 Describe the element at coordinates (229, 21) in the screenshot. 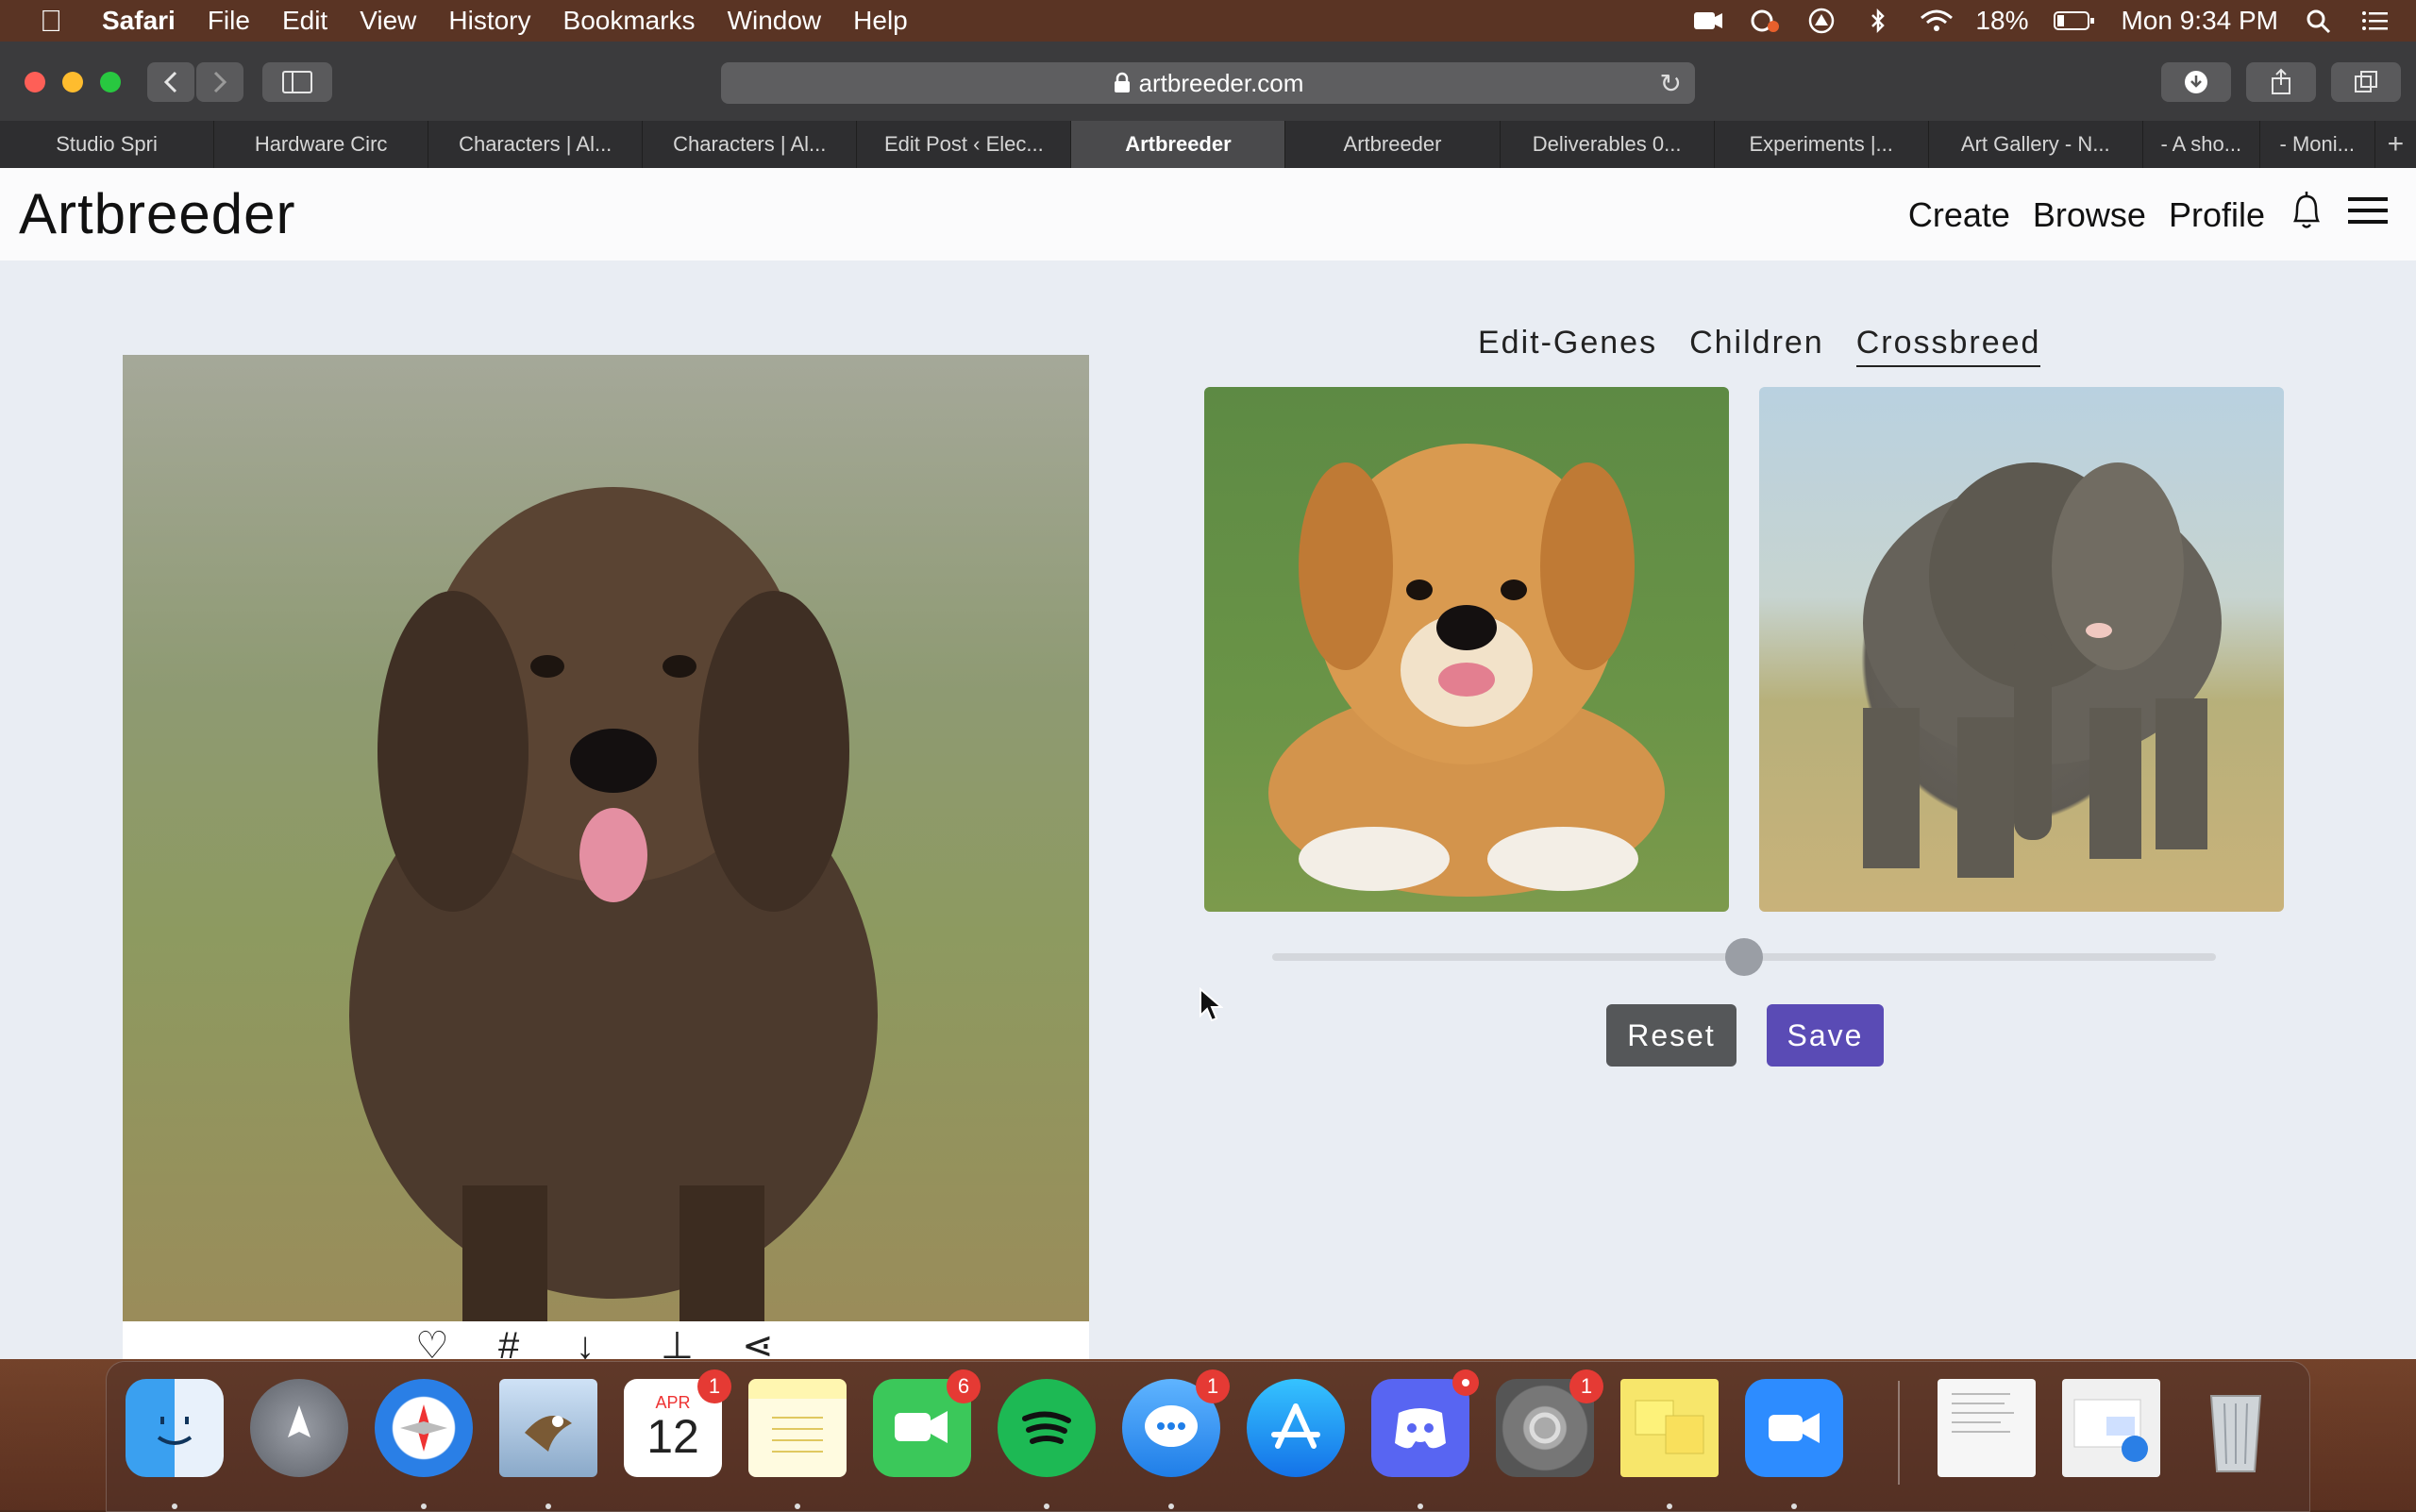

I see `menu-file: File` at that location.